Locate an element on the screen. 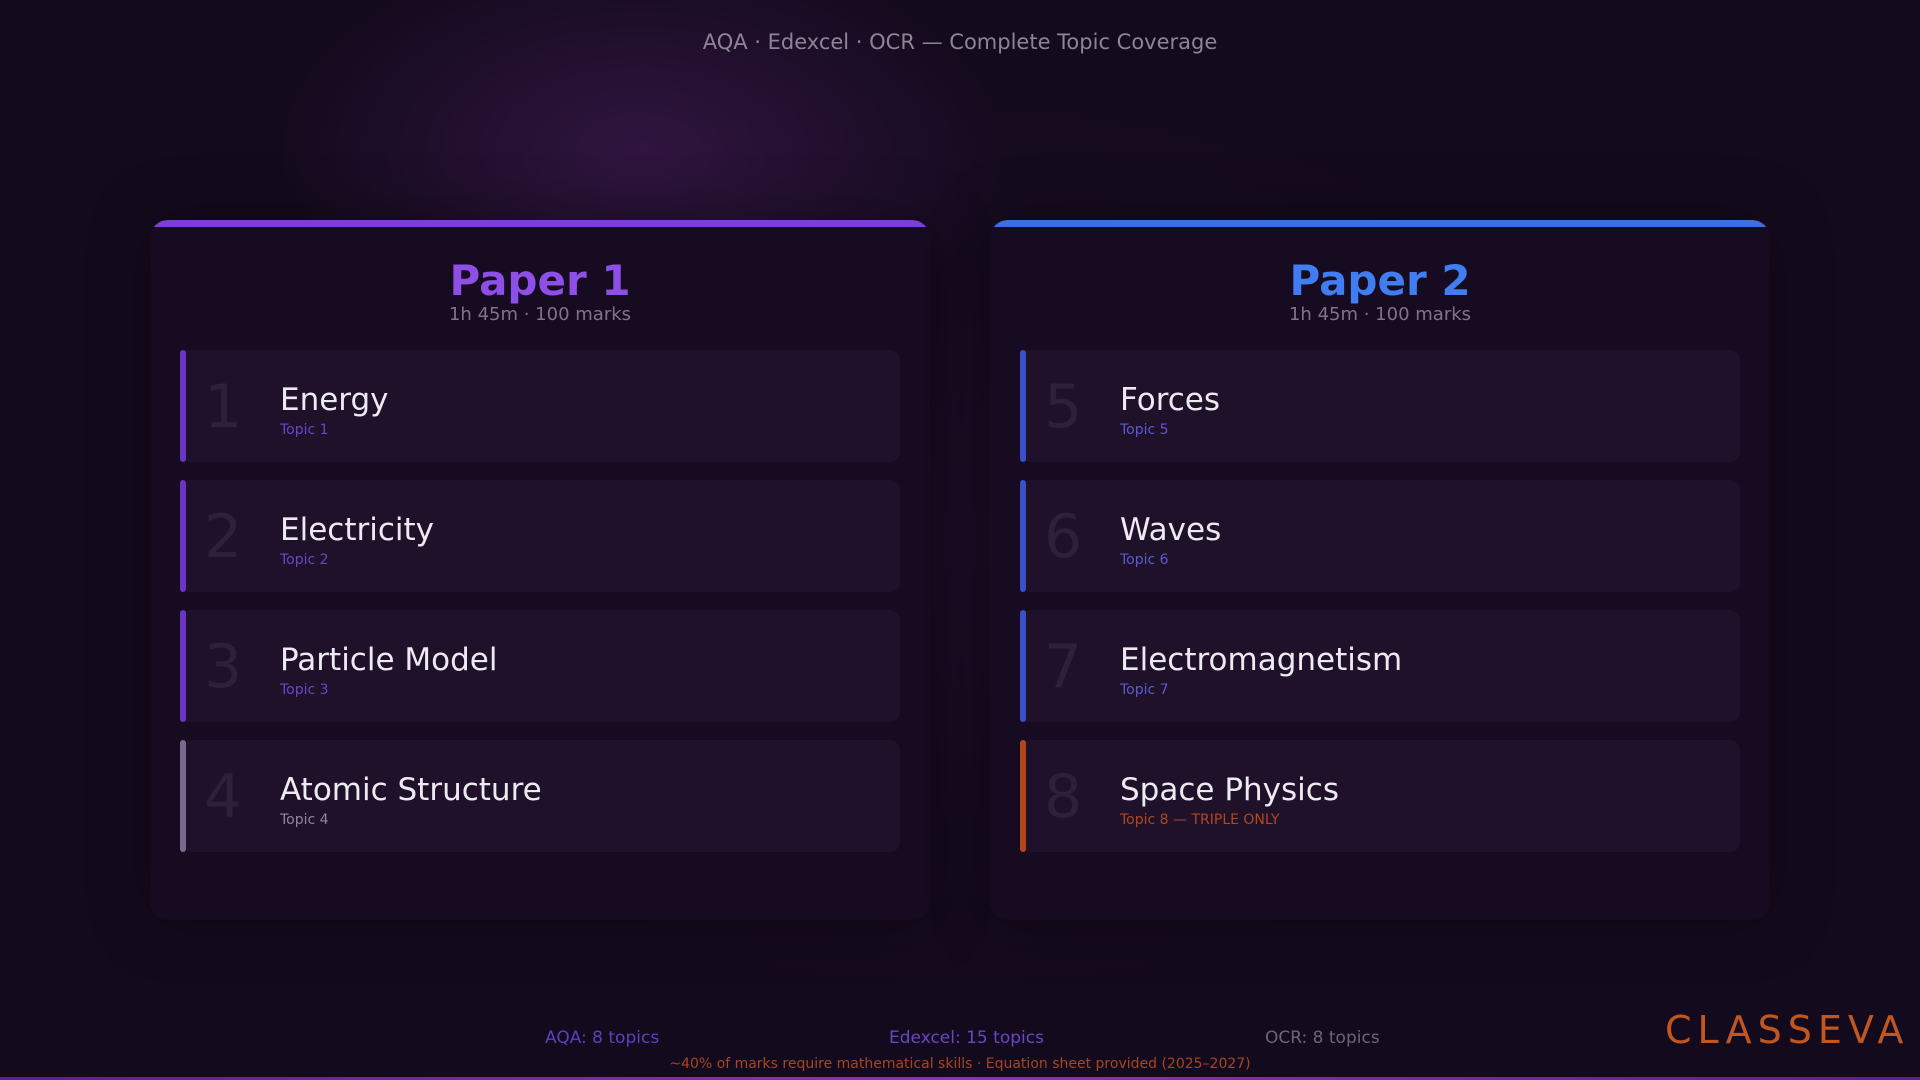 Image resolution: width=1920 pixels, height=1080 pixels. topic-card-electricity: 2 Electricity Topic 2 is located at coordinates (540, 536).